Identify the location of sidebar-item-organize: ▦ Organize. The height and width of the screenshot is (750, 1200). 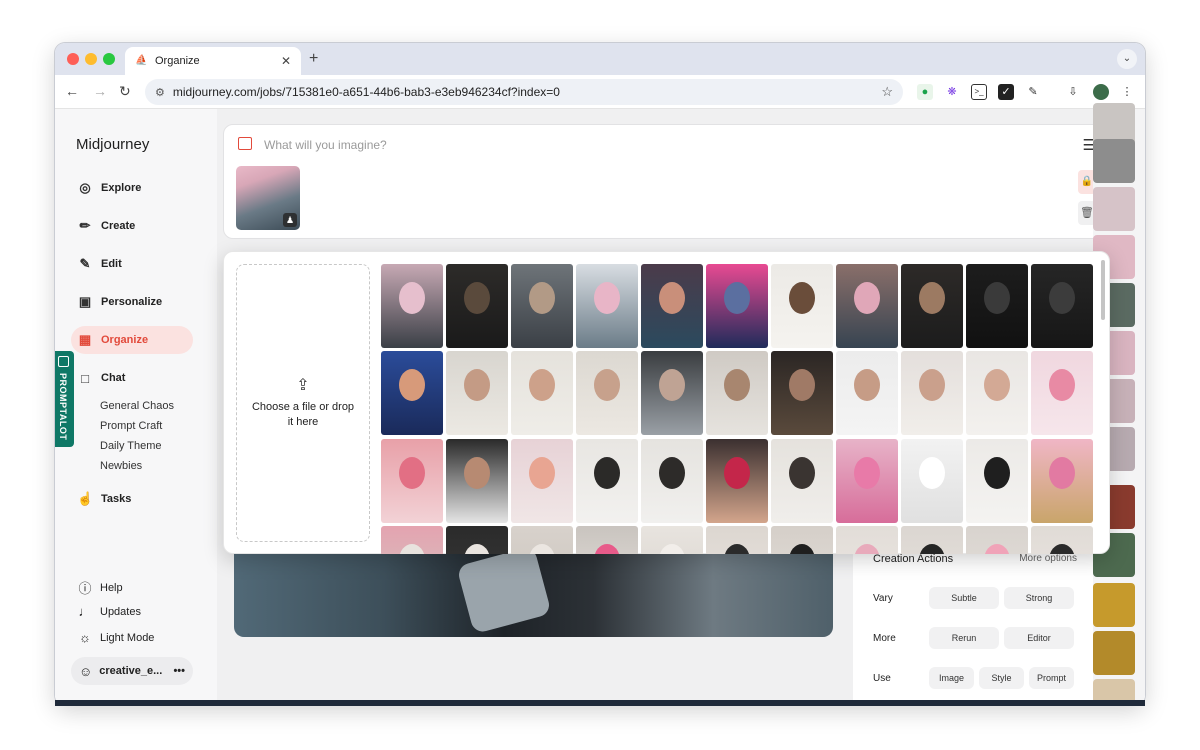
(132, 340).